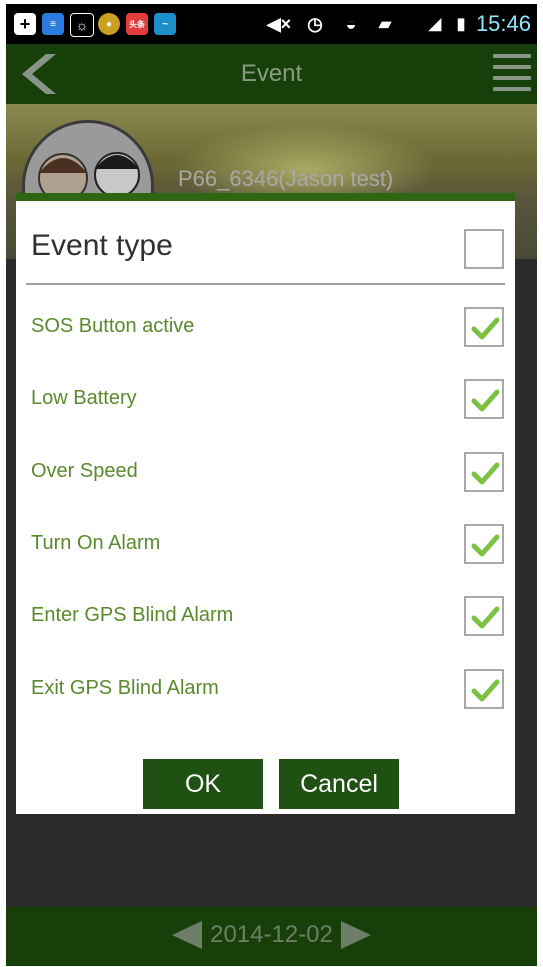 The height and width of the screenshot is (967, 543). What do you see at coordinates (25, 24) in the screenshot?
I see `plus-icon: +` at bounding box center [25, 24].